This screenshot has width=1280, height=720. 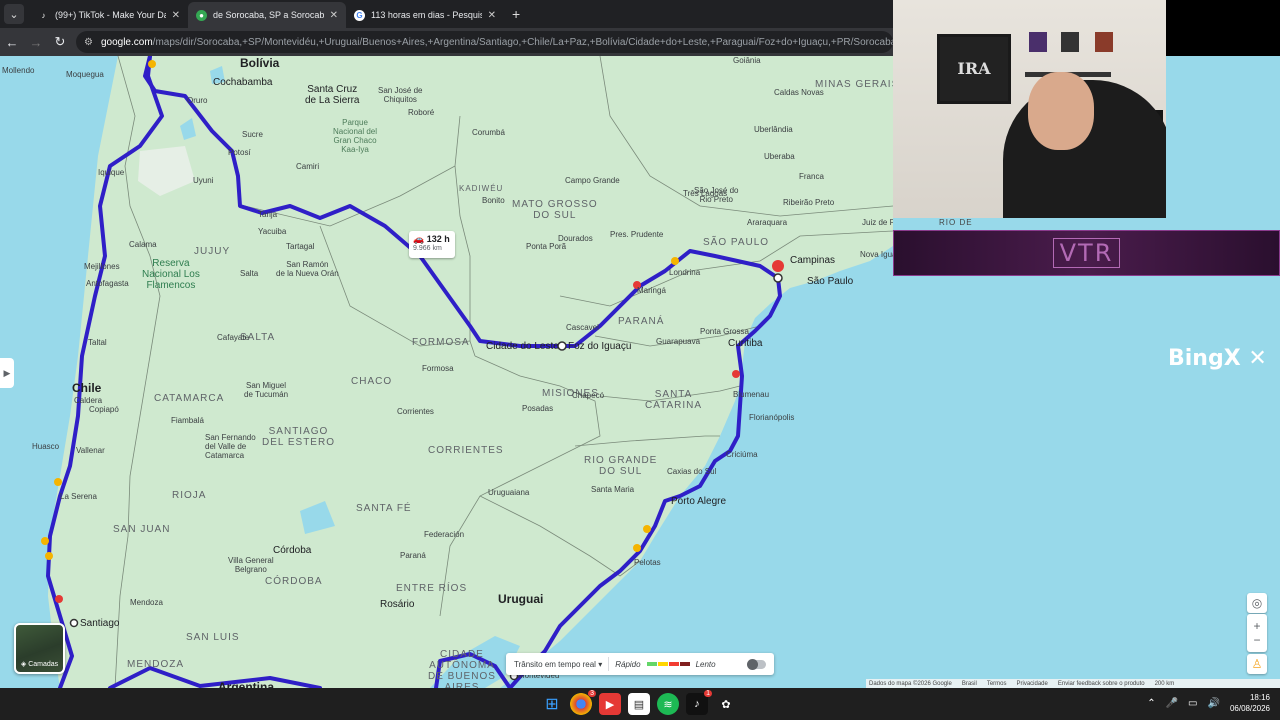 I want to click on map-label: Araraquara, so click(x=767, y=222).